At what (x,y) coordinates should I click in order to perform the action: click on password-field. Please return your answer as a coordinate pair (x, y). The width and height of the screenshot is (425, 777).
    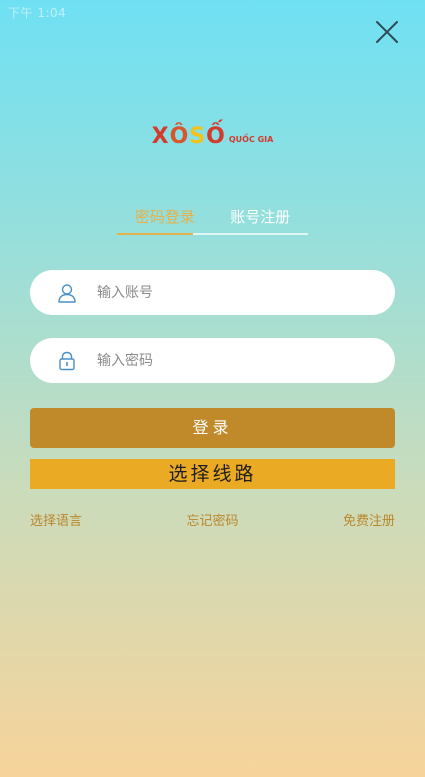
    Looking at the image, I should click on (212, 360).